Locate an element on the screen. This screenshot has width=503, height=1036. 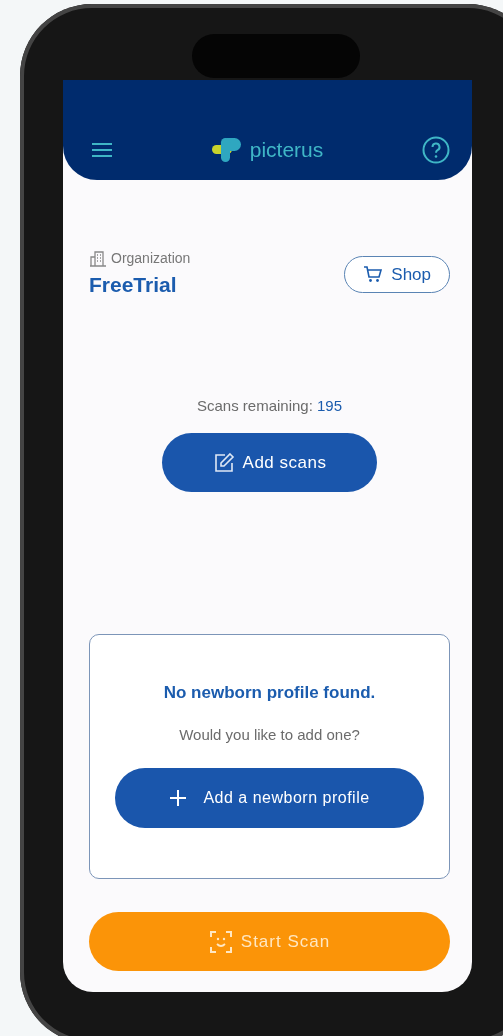
card-prompt: Would you like to add one? is located at coordinates (269, 734).